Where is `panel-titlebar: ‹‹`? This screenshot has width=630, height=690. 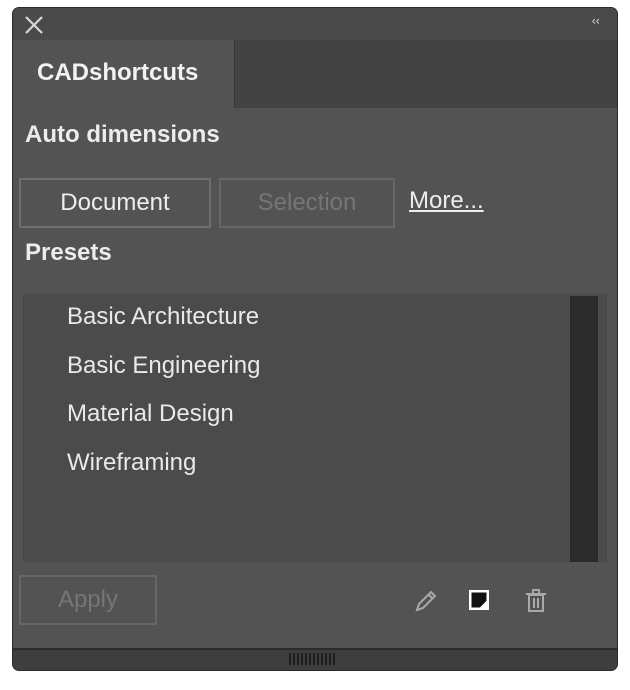 panel-titlebar: ‹‹ is located at coordinates (315, 24).